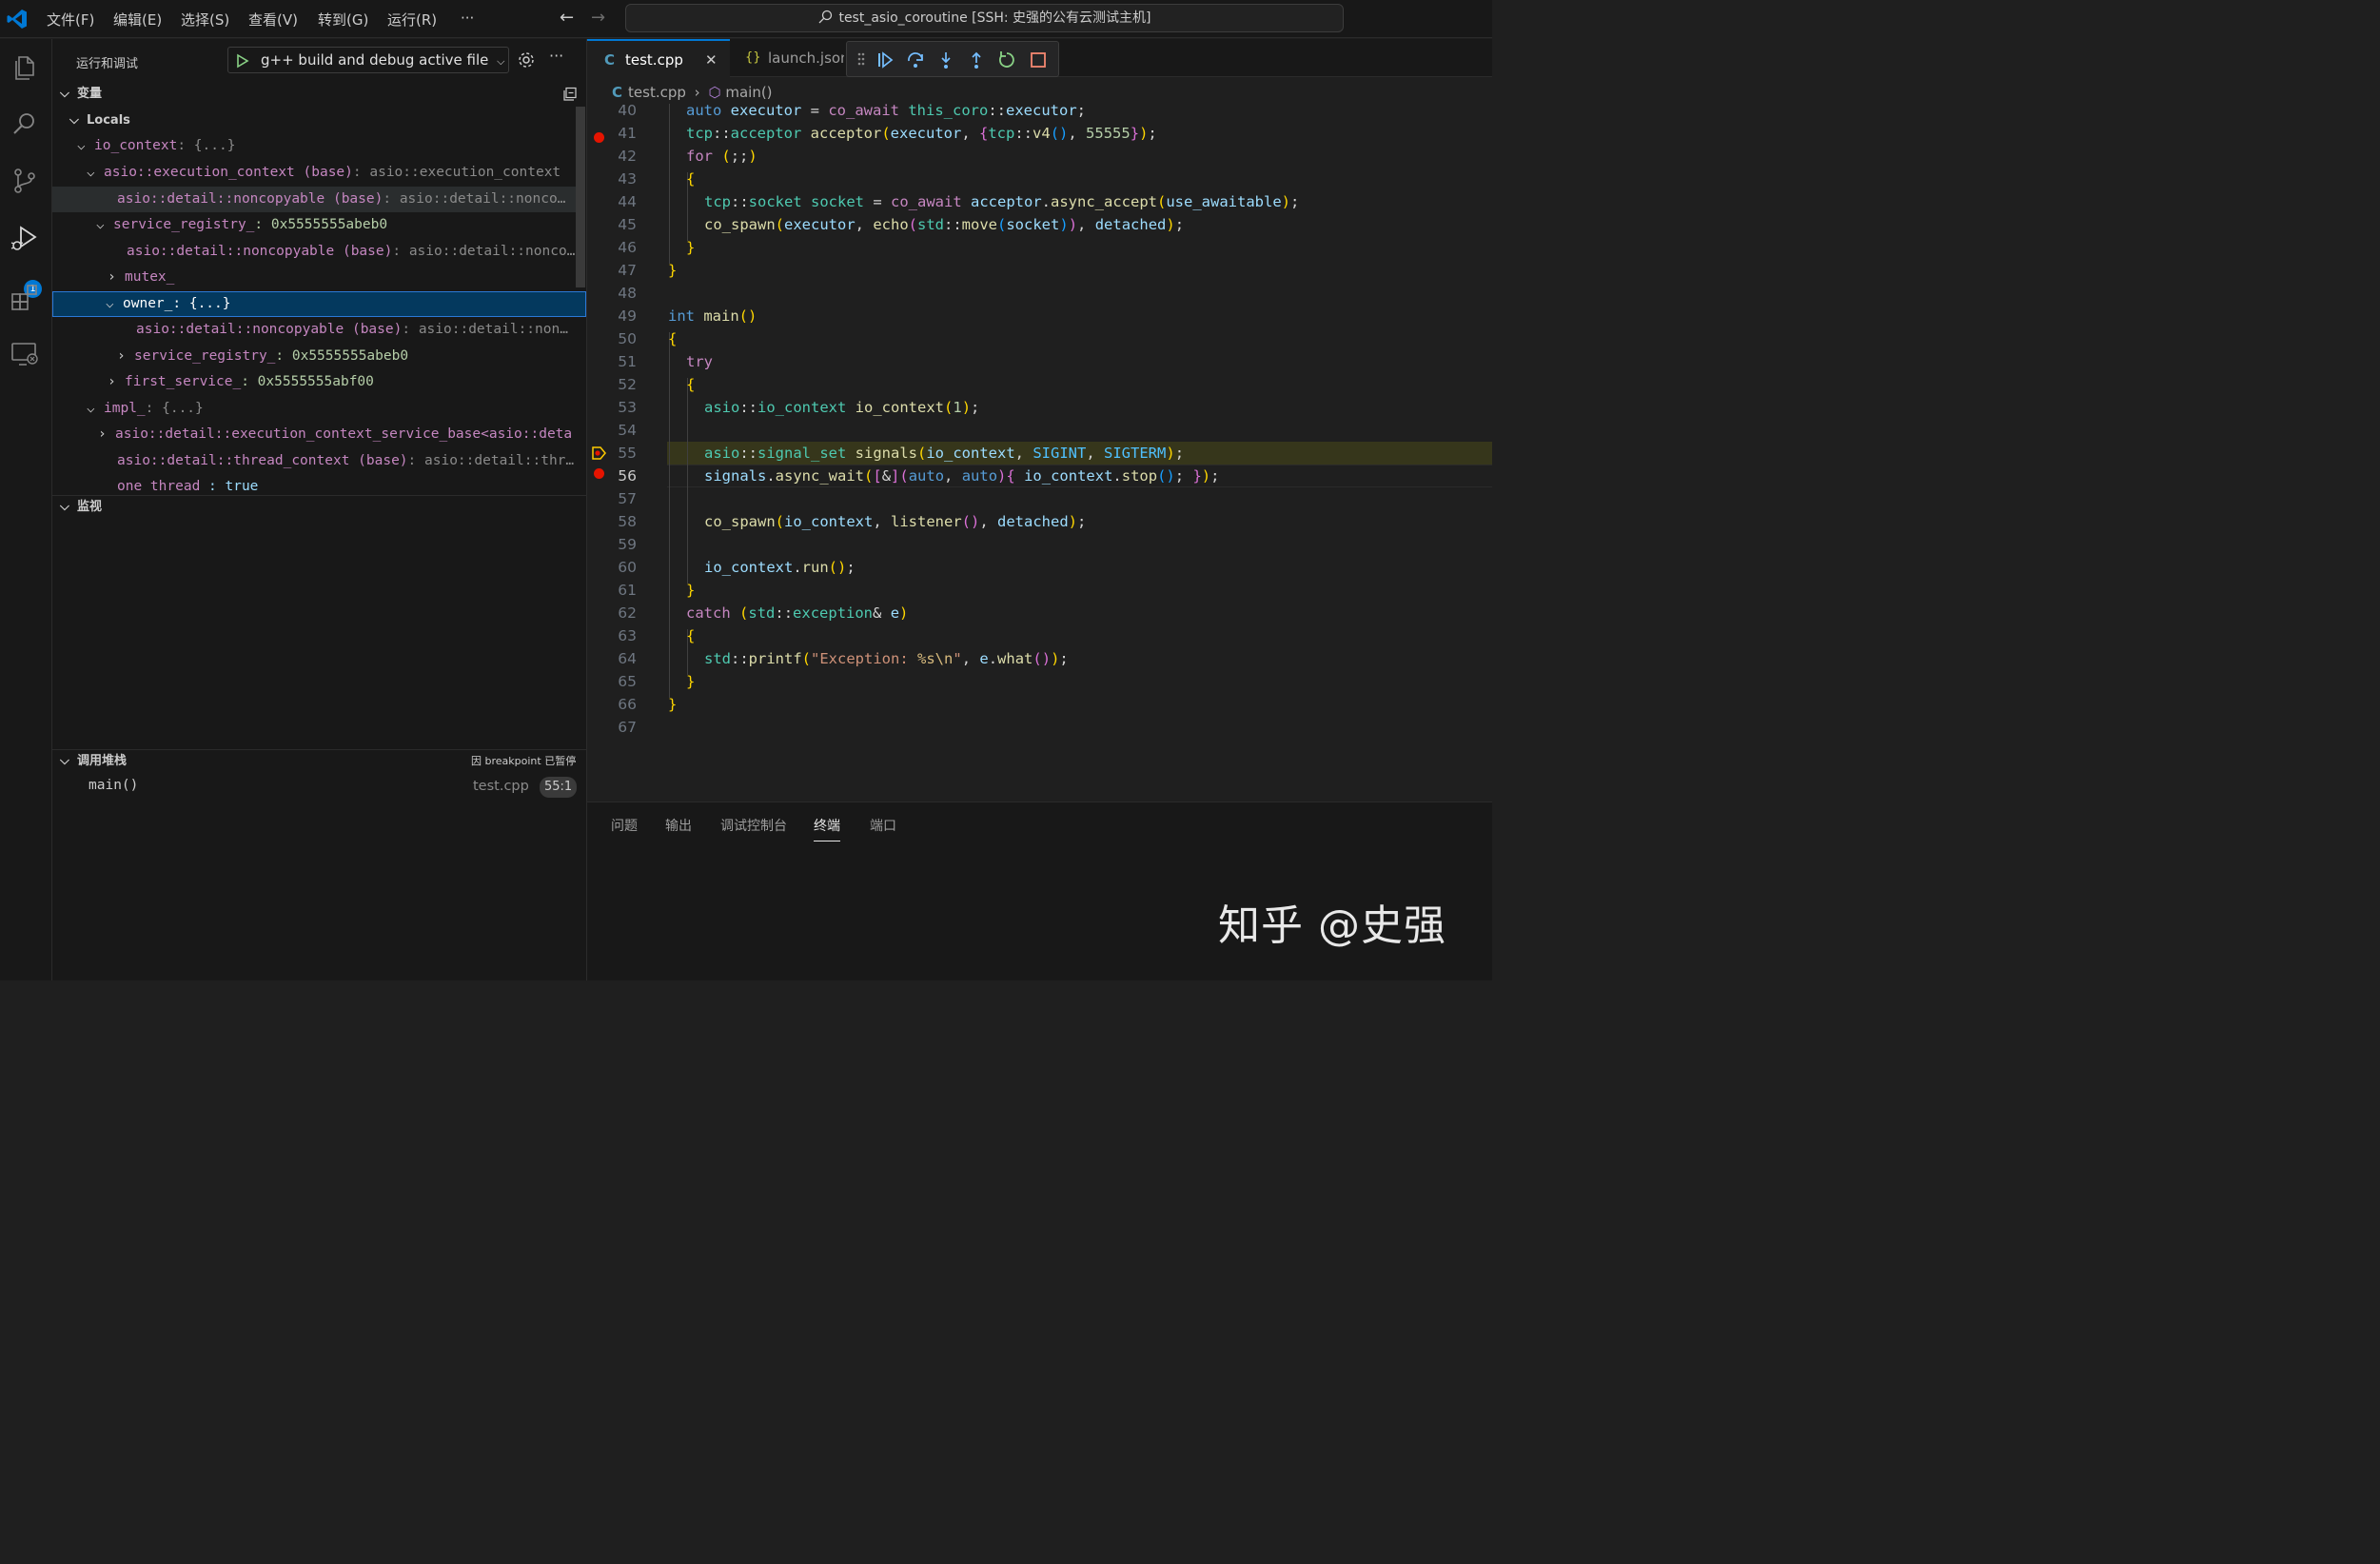  I want to click on debug-config-select: g++ build and debug active file ⌵, so click(368, 60).